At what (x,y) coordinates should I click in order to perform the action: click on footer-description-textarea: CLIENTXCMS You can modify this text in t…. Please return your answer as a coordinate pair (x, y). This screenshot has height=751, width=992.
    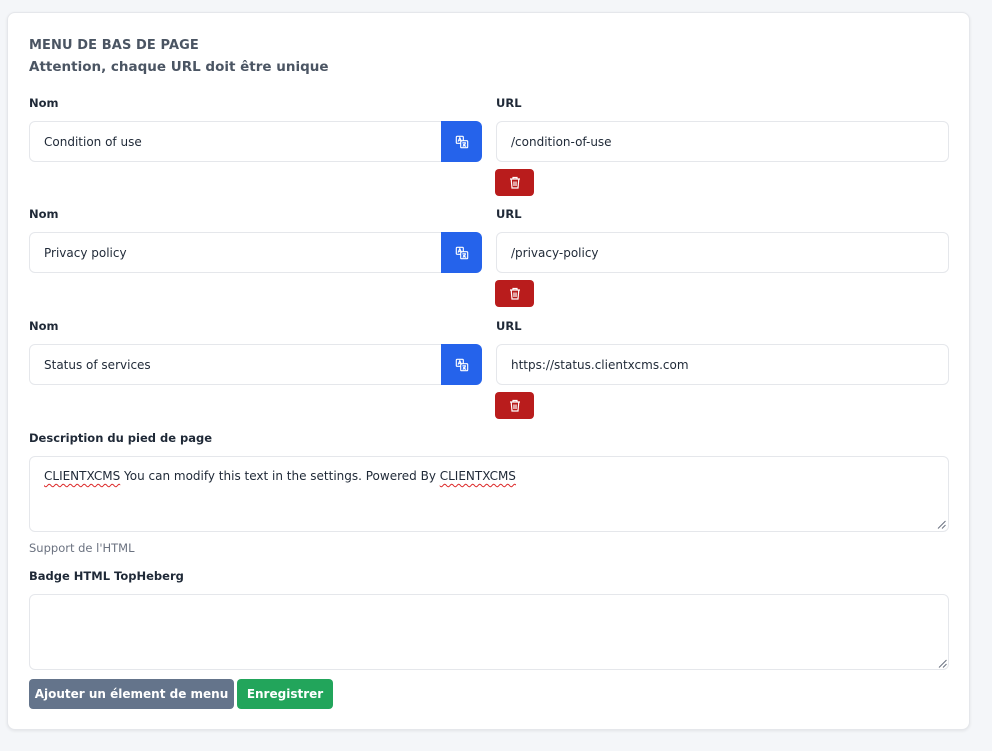
    Looking at the image, I should click on (489, 494).